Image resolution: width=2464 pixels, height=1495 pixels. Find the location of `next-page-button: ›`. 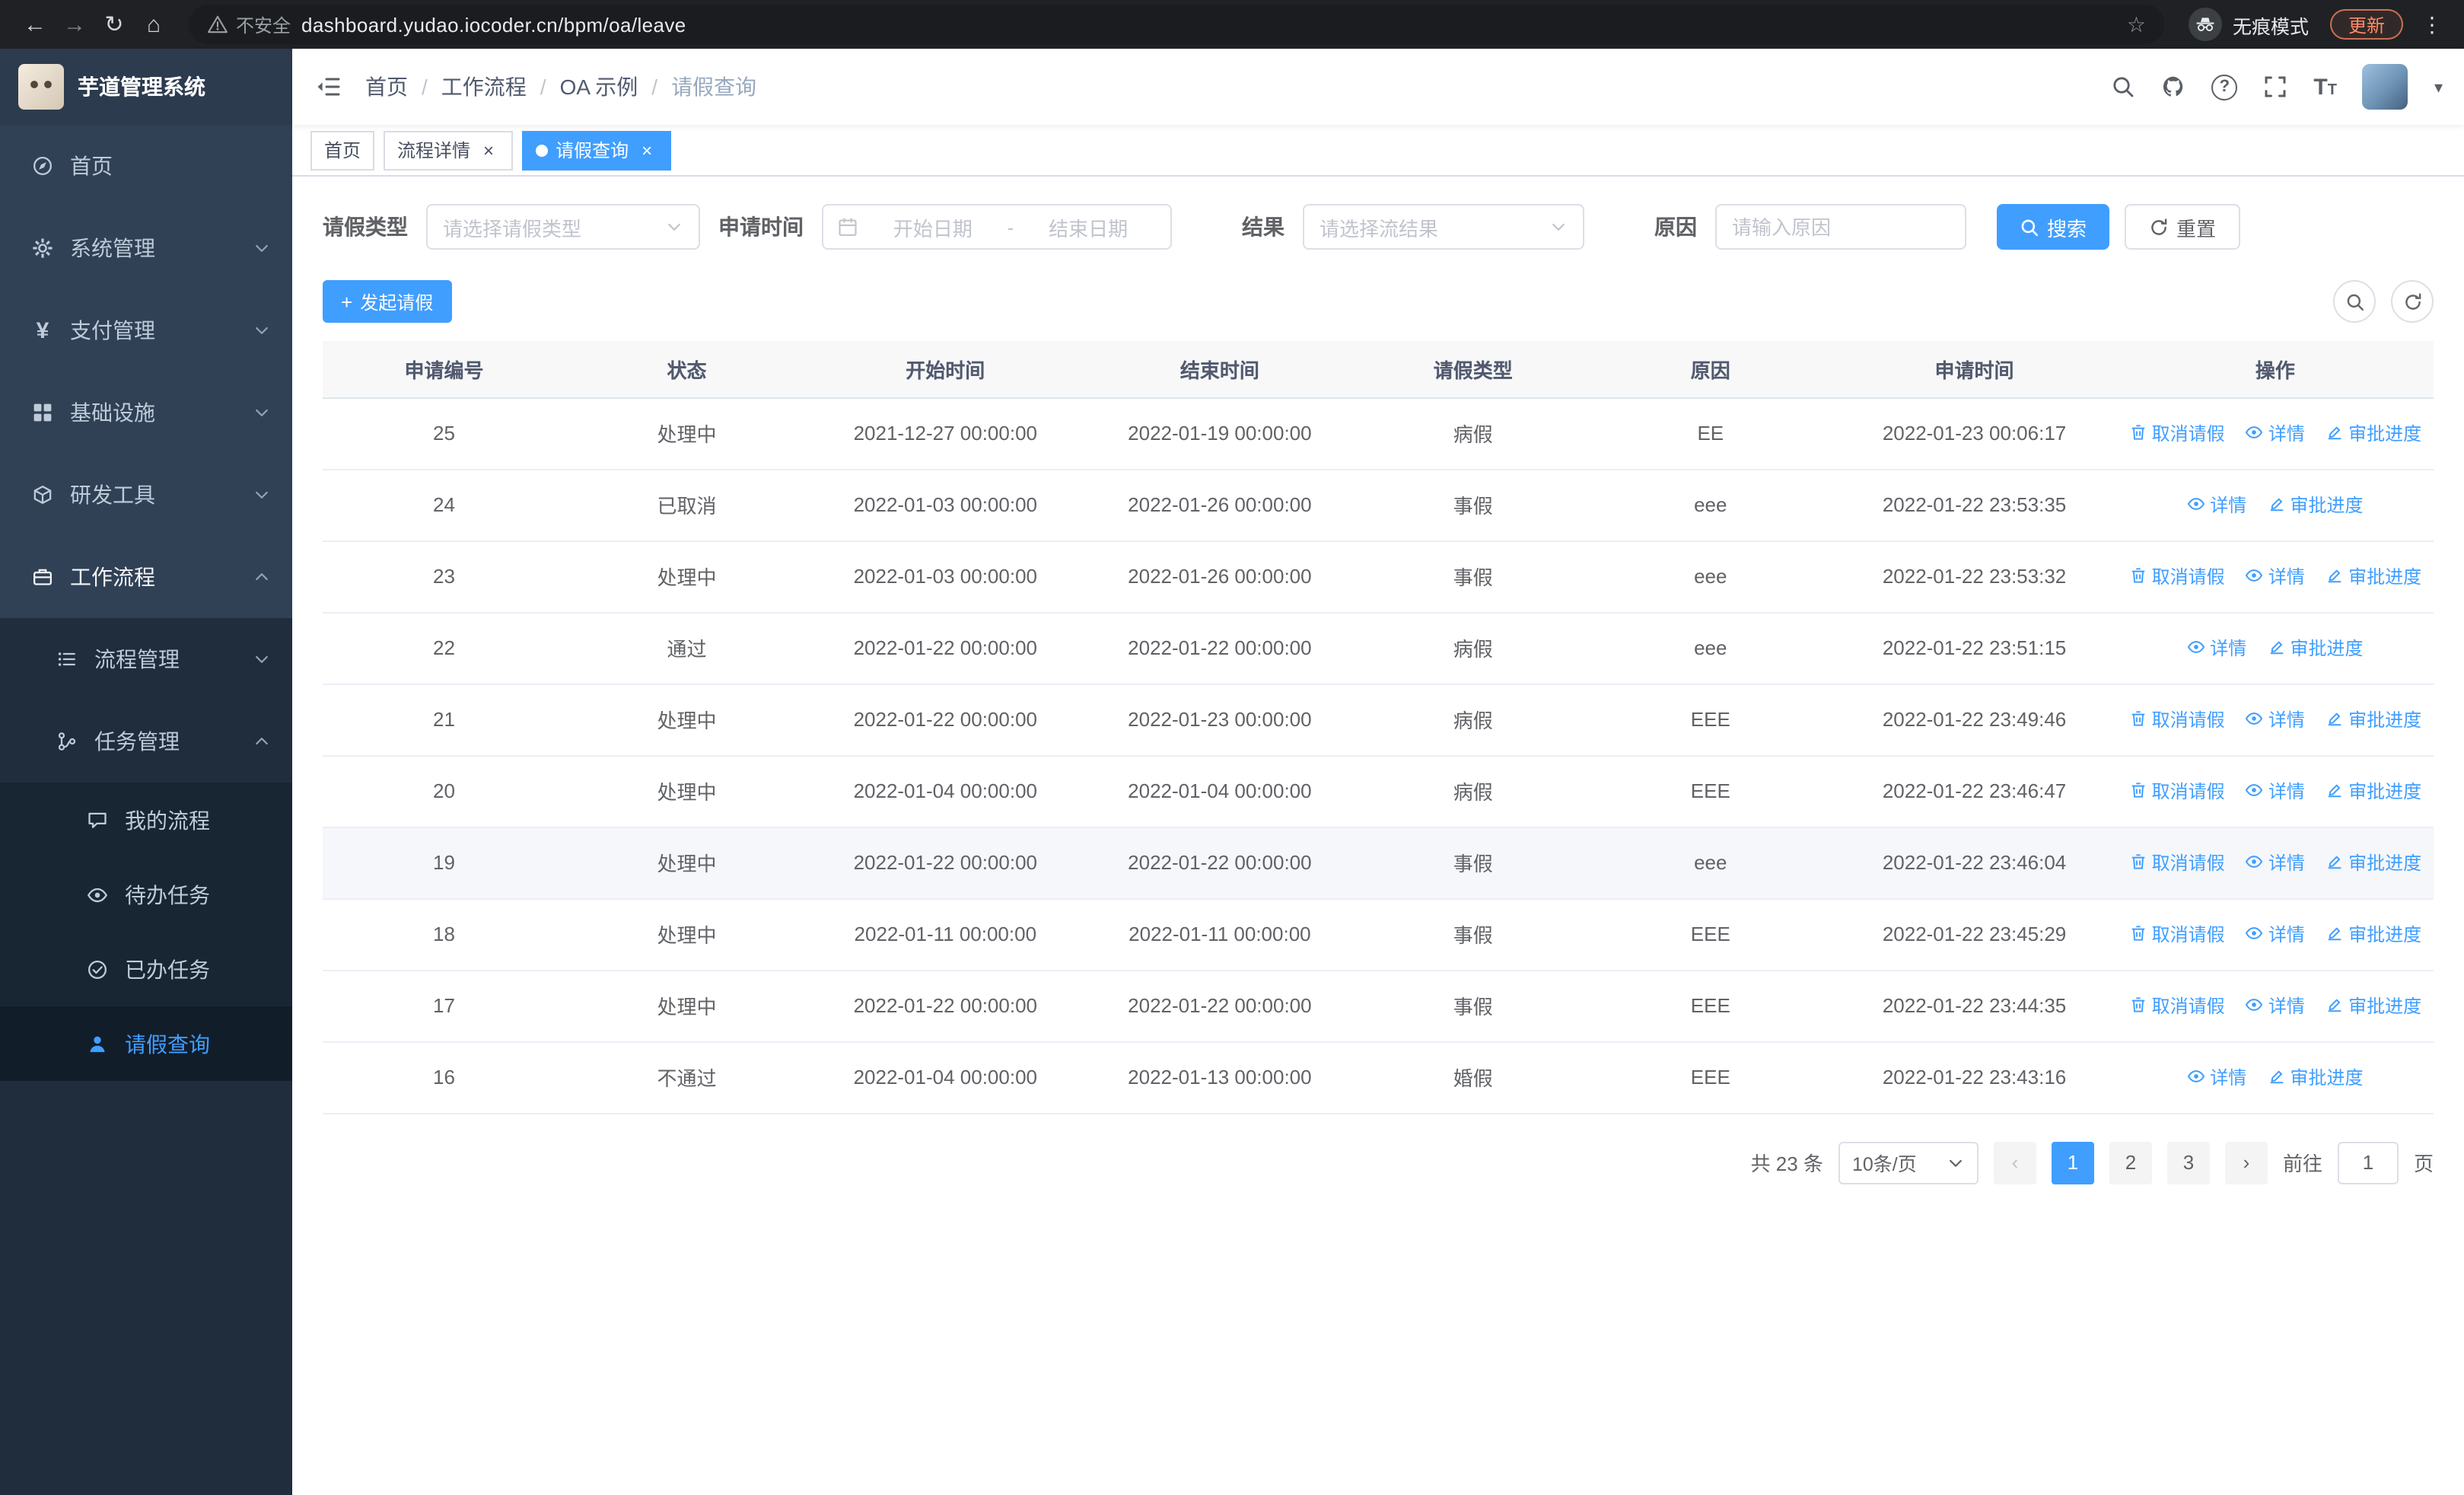

next-page-button: › is located at coordinates (2246, 1163).